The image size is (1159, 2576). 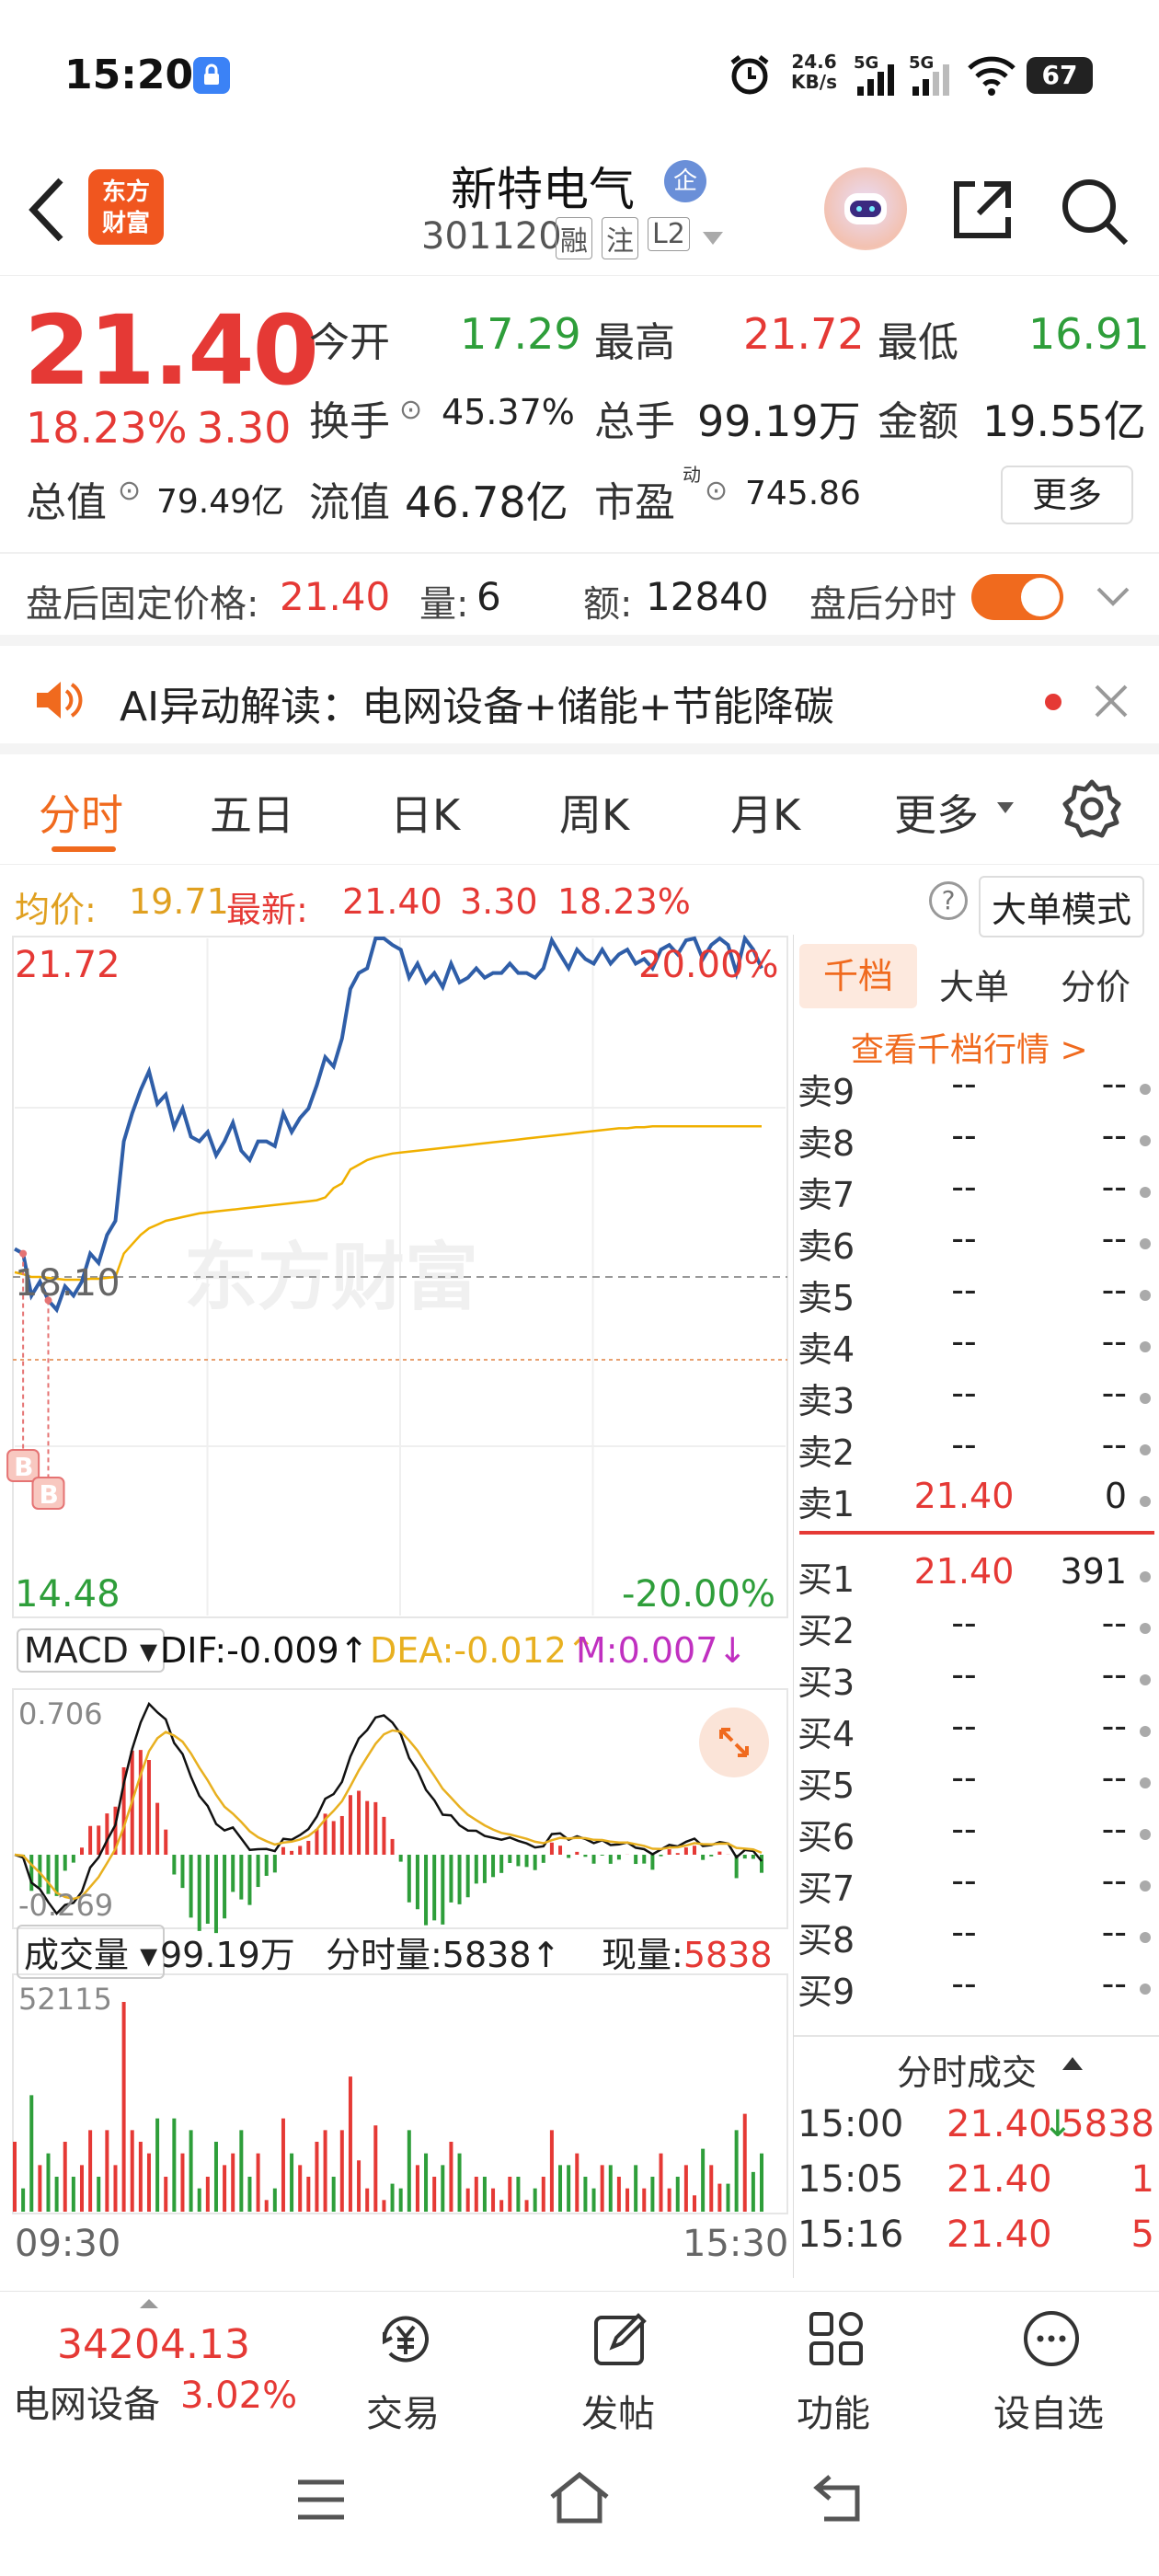 What do you see at coordinates (486, 502) in the screenshot?
I see `metric-float-value: 46.78亿` at bounding box center [486, 502].